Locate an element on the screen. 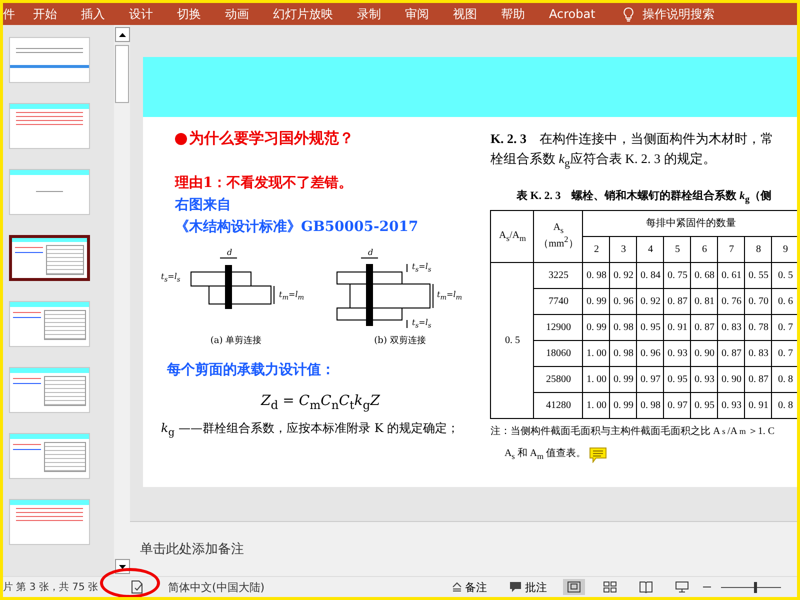  source-text: 《木结构设计标准》GB50005-2017 is located at coordinates (297, 227).